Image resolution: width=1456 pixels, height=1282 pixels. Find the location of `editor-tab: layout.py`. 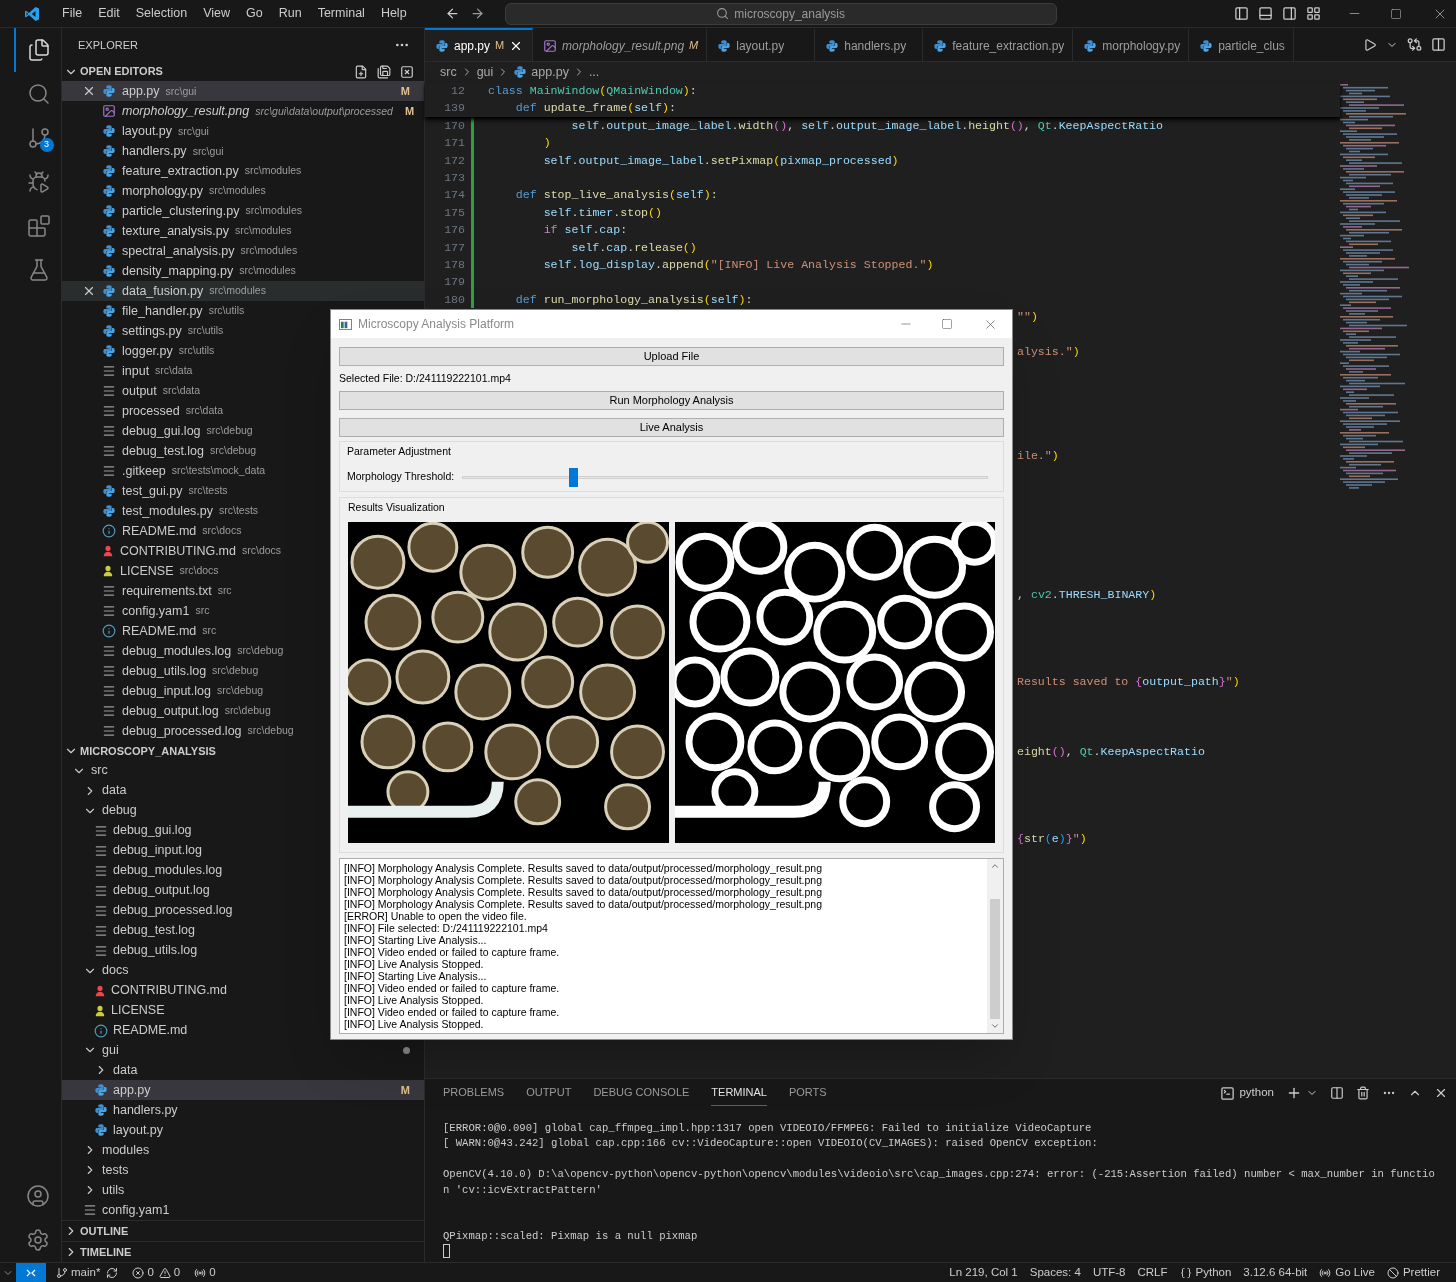

editor-tab: layout.py is located at coordinates (761, 44).